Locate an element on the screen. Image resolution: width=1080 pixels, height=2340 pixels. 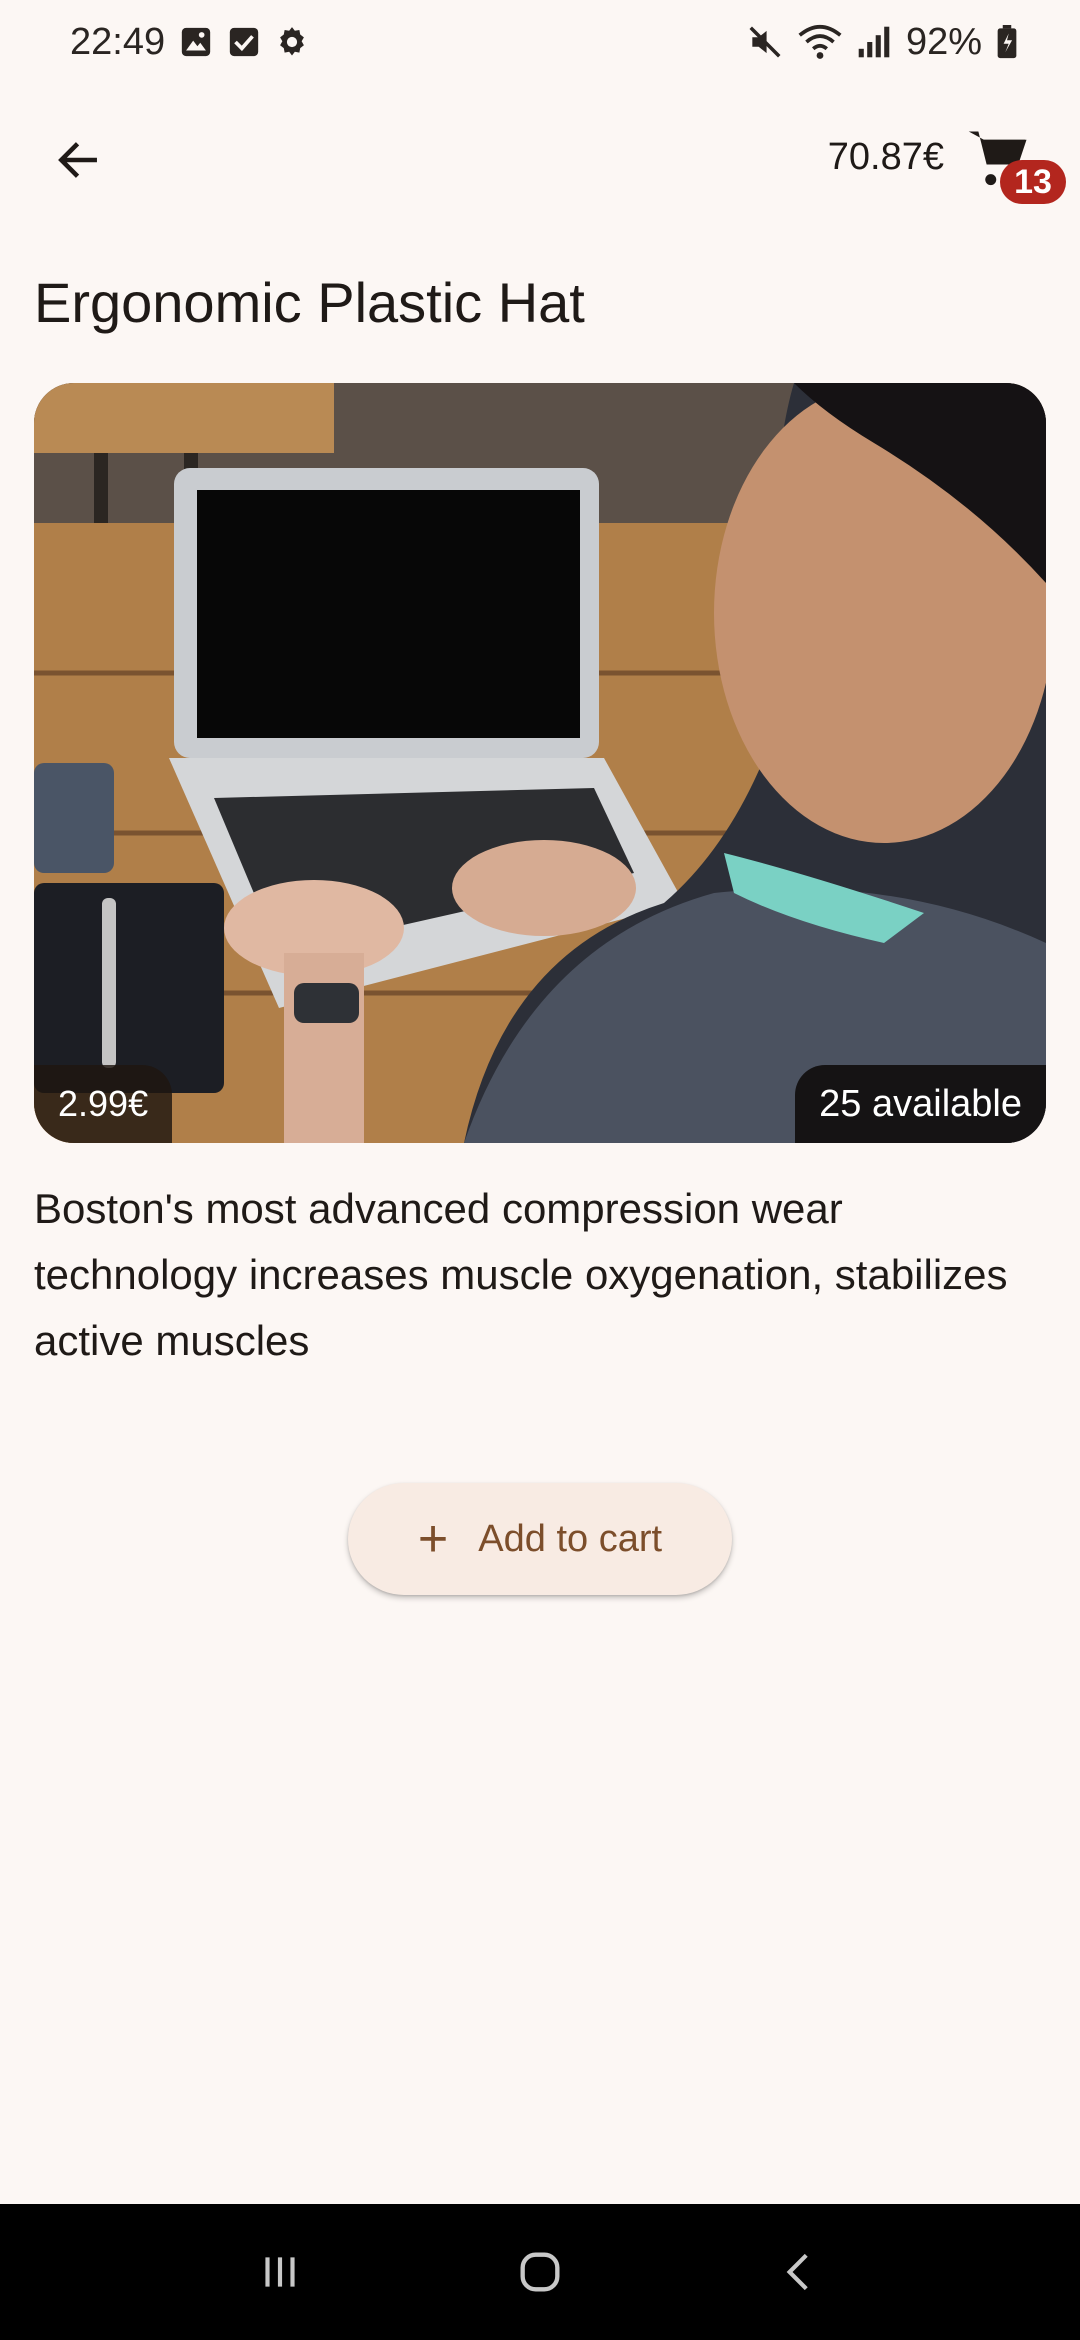
chevron-left-icon is located at coordinates (797, 2272).